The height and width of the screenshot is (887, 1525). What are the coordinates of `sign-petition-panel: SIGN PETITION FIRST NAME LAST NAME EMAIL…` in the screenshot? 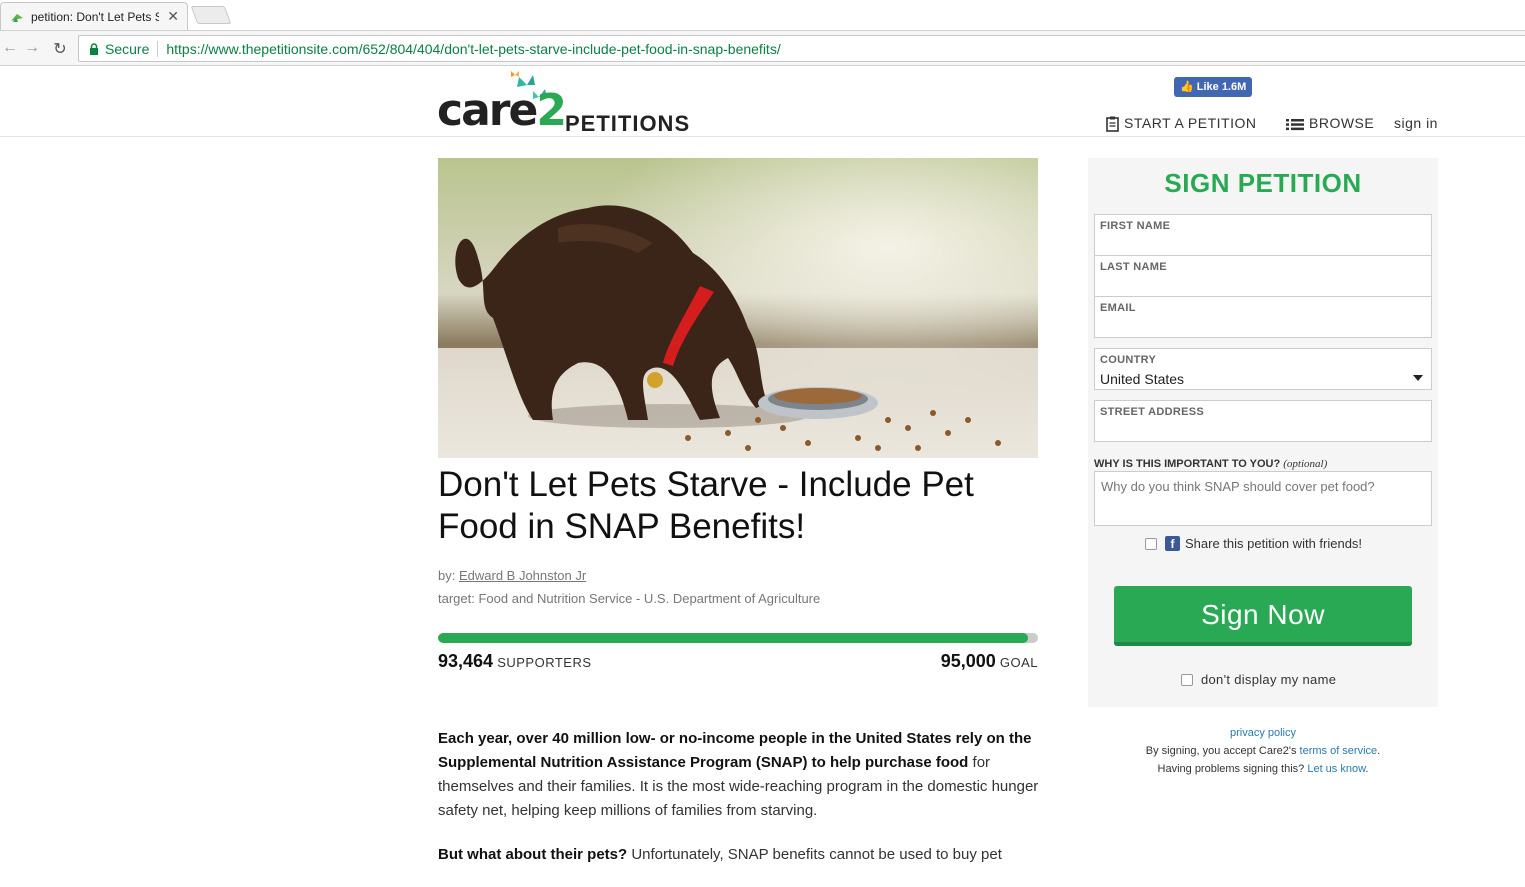 It's located at (1263, 432).